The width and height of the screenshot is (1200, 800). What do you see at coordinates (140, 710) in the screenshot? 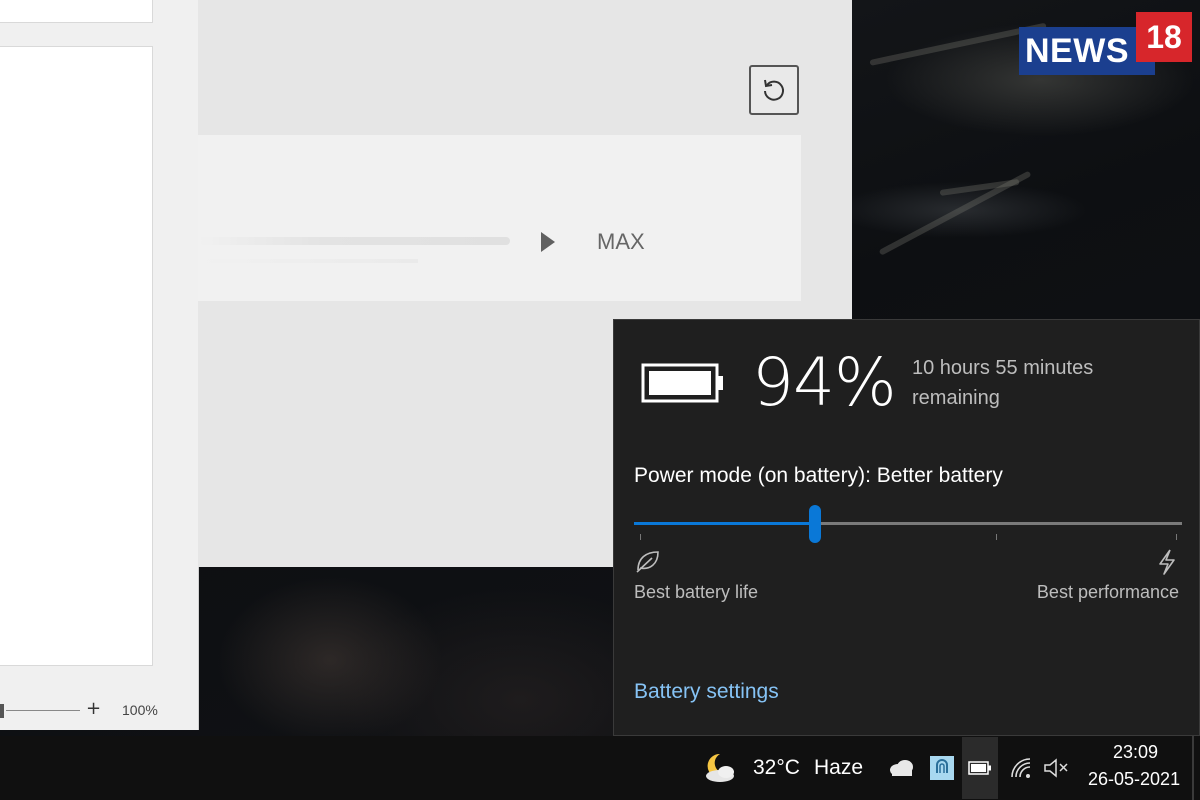
I see `zoom-level: 100%` at bounding box center [140, 710].